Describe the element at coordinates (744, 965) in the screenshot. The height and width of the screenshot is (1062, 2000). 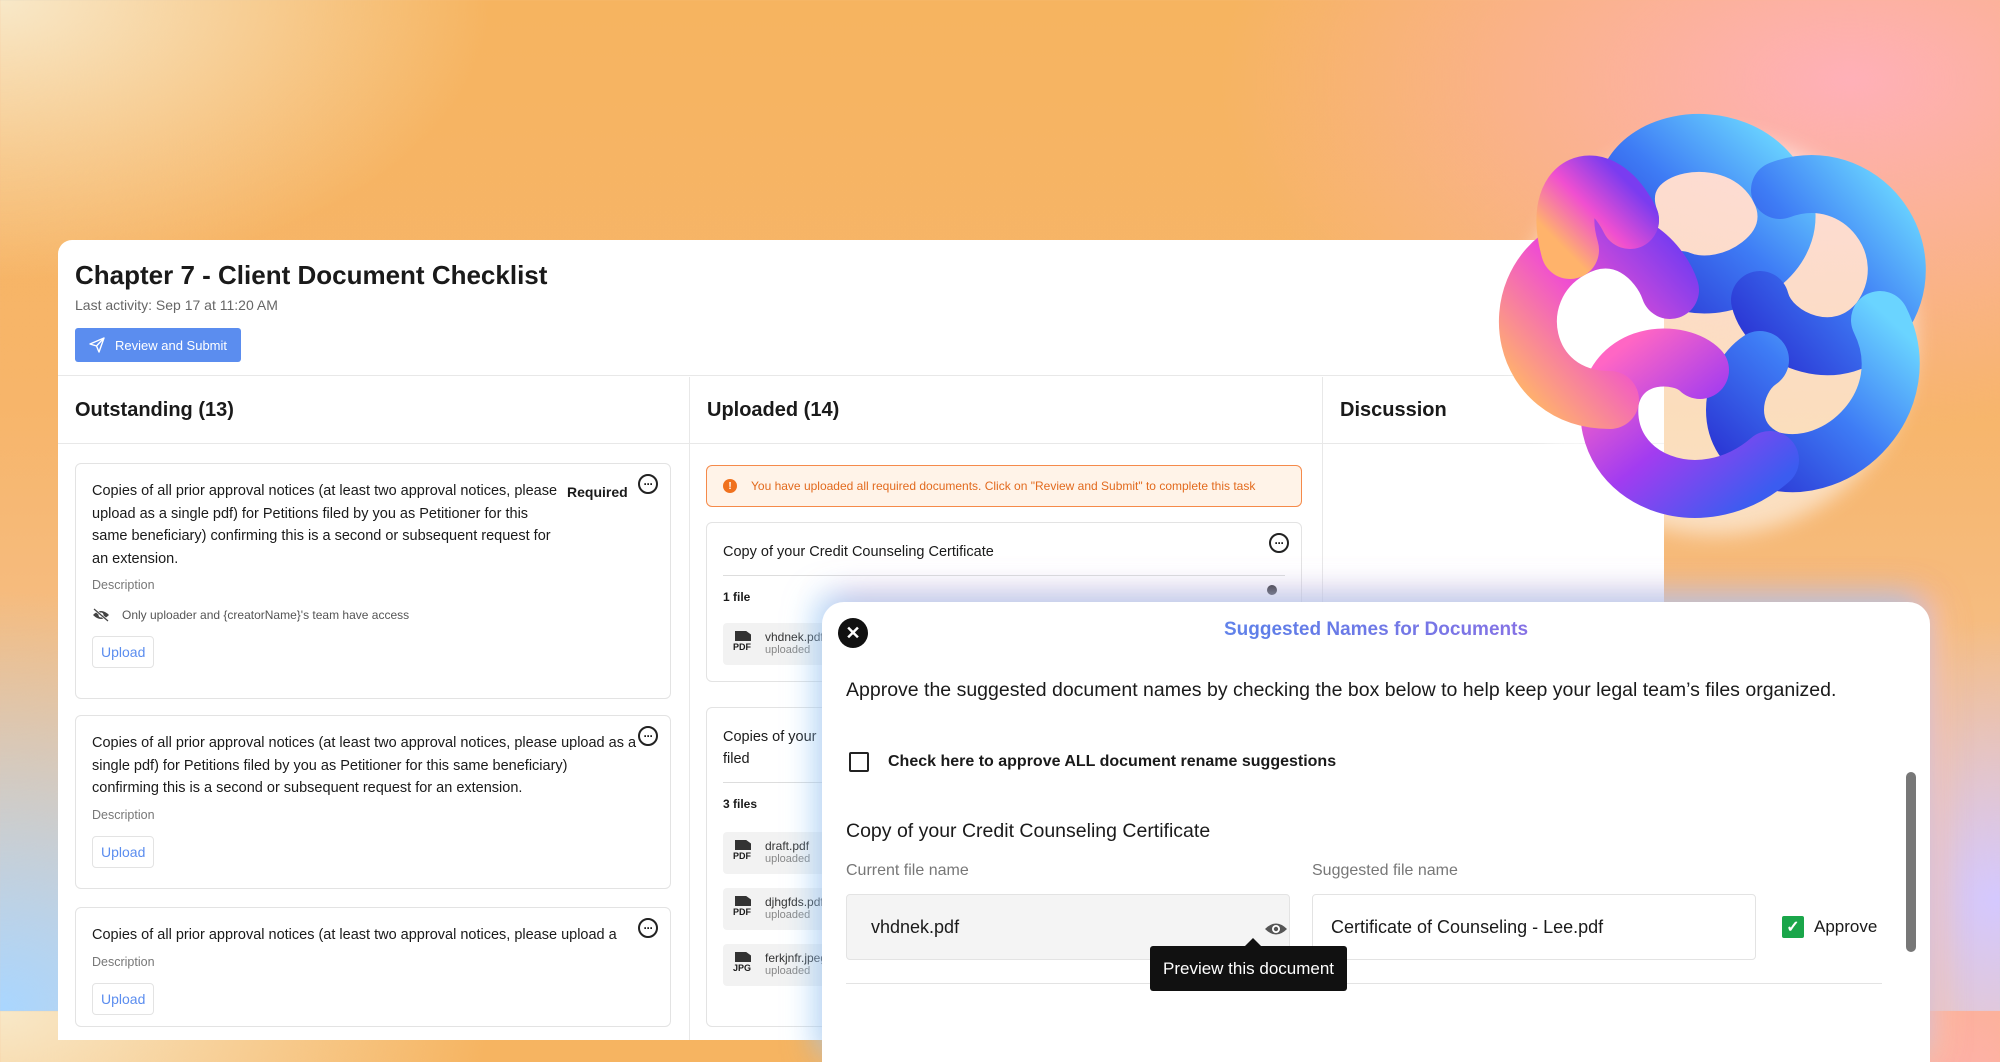
I see `jpg-file-icon: JPG` at that location.